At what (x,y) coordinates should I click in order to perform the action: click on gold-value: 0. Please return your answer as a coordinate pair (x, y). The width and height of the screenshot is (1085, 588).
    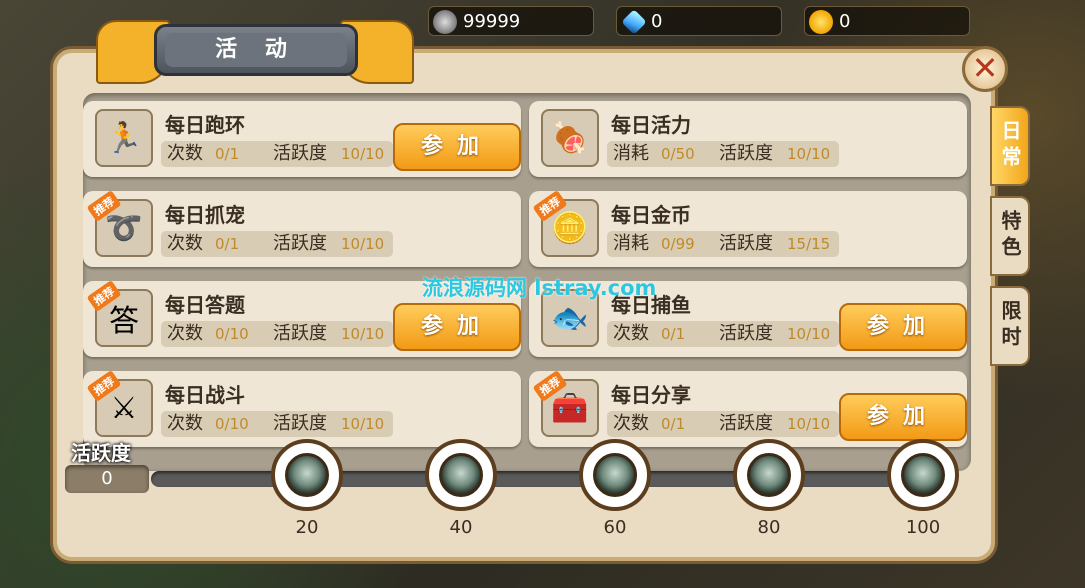
    Looking at the image, I should click on (845, 21).